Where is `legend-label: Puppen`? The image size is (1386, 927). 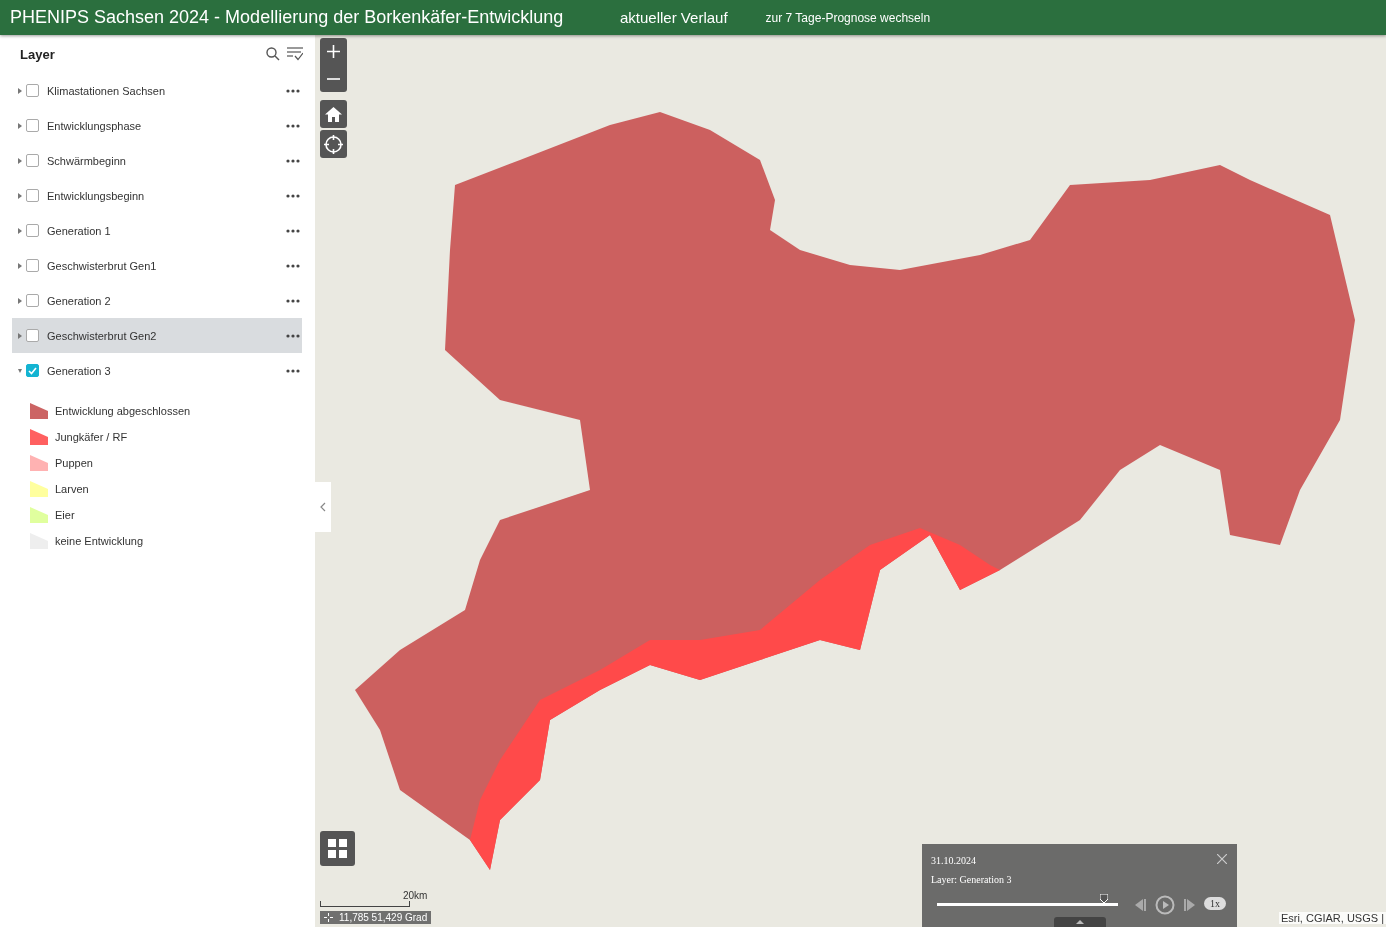
legend-label: Puppen is located at coordinates (74, 463).